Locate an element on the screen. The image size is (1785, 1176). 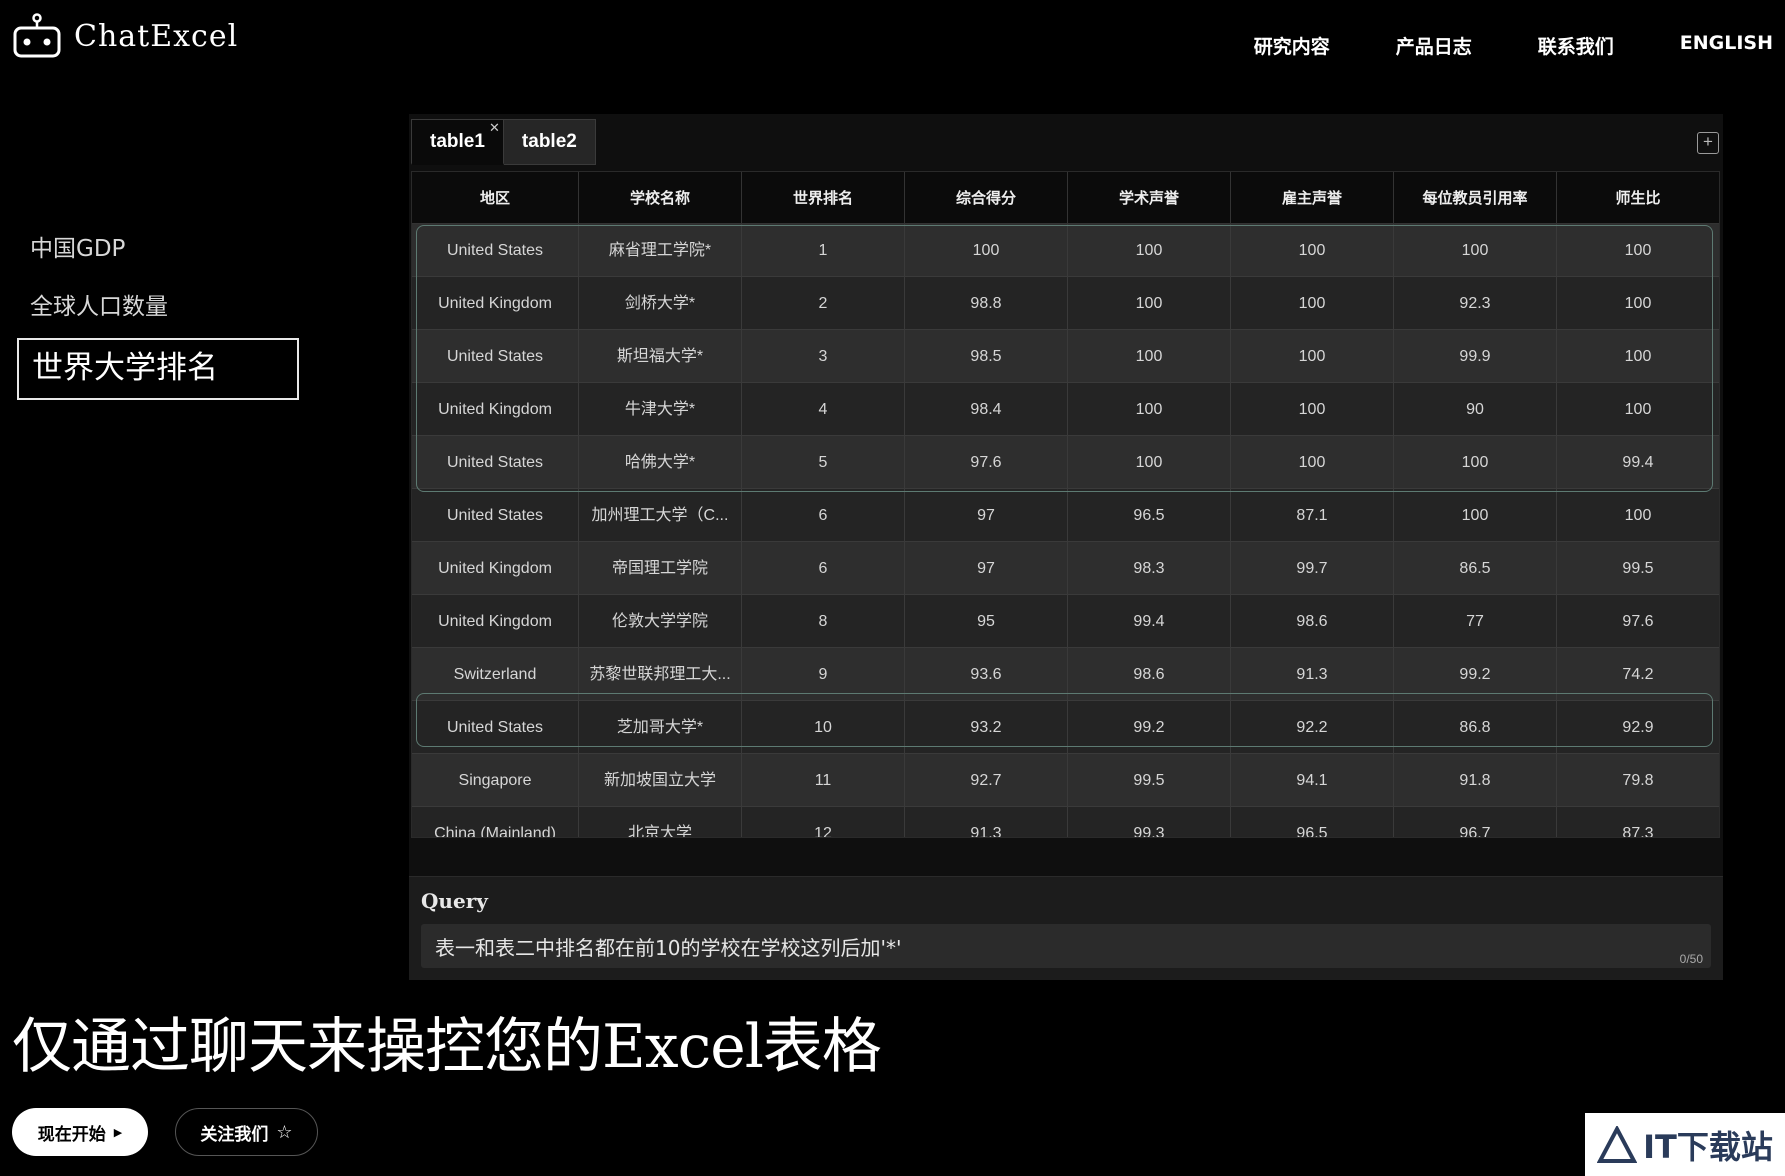
table-cell: 96.7 is located at coordinates (1475, 822).